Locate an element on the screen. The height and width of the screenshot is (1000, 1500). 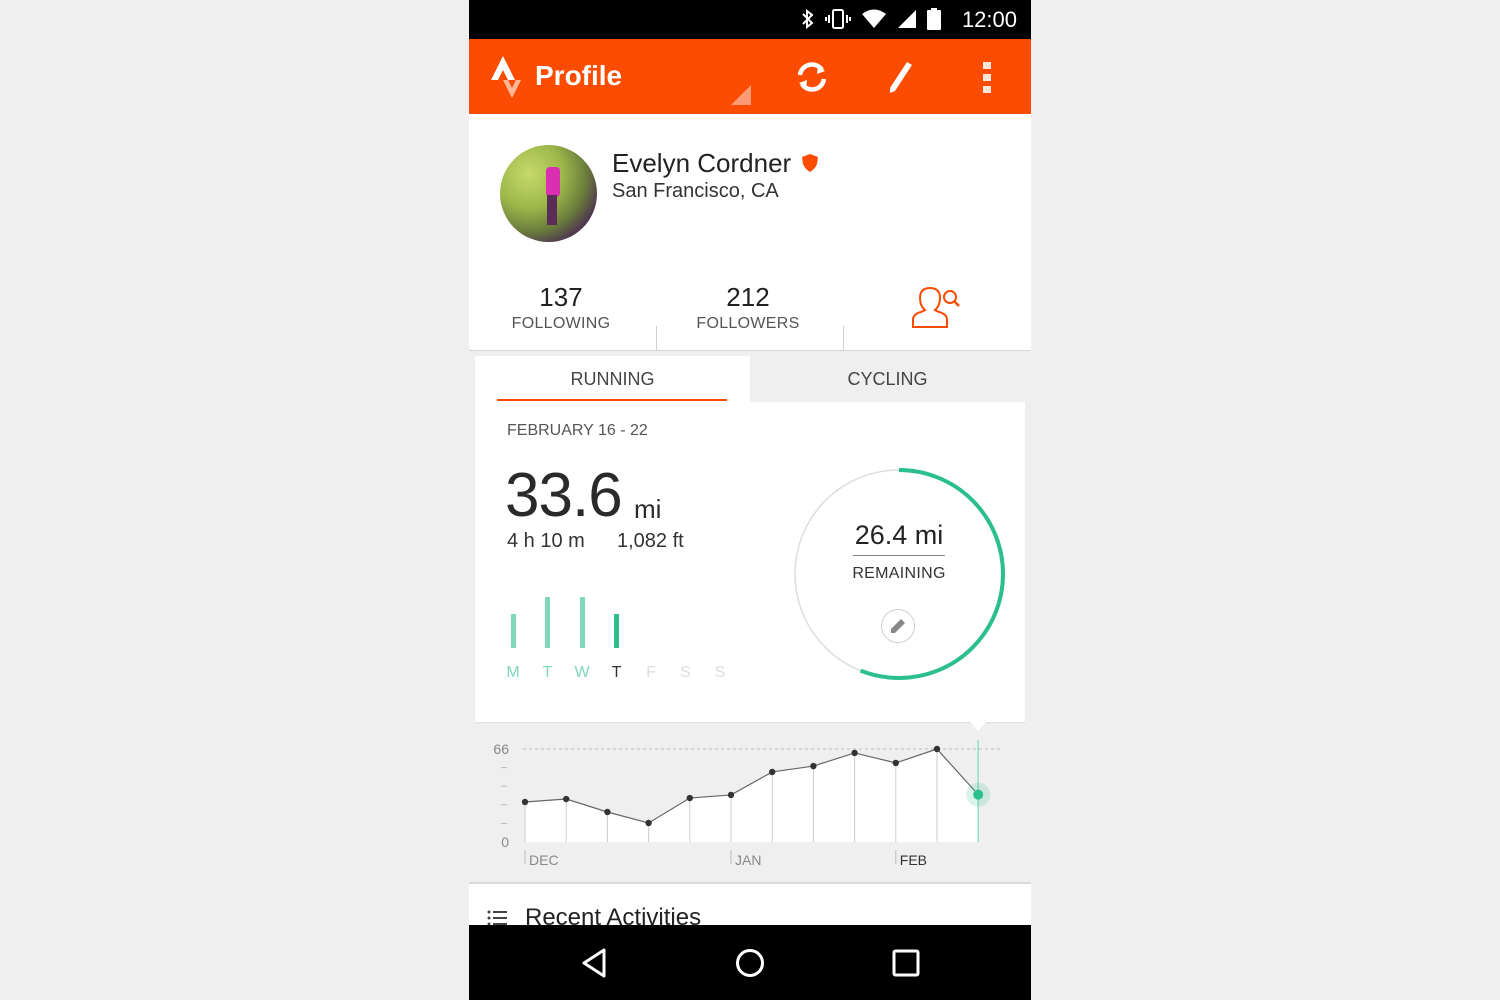
followers-label: FOLLOWERS is located at coordinates (748, 323).